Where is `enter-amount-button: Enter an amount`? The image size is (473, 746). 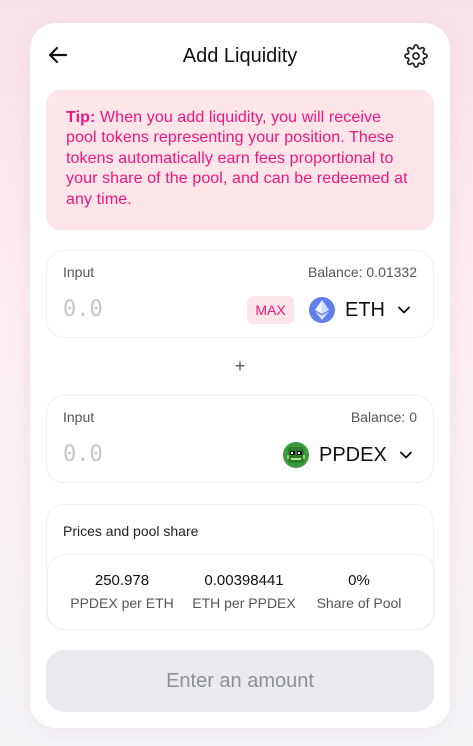 enter-amount-button: Enter an amount is located at coordinates (240, 681).